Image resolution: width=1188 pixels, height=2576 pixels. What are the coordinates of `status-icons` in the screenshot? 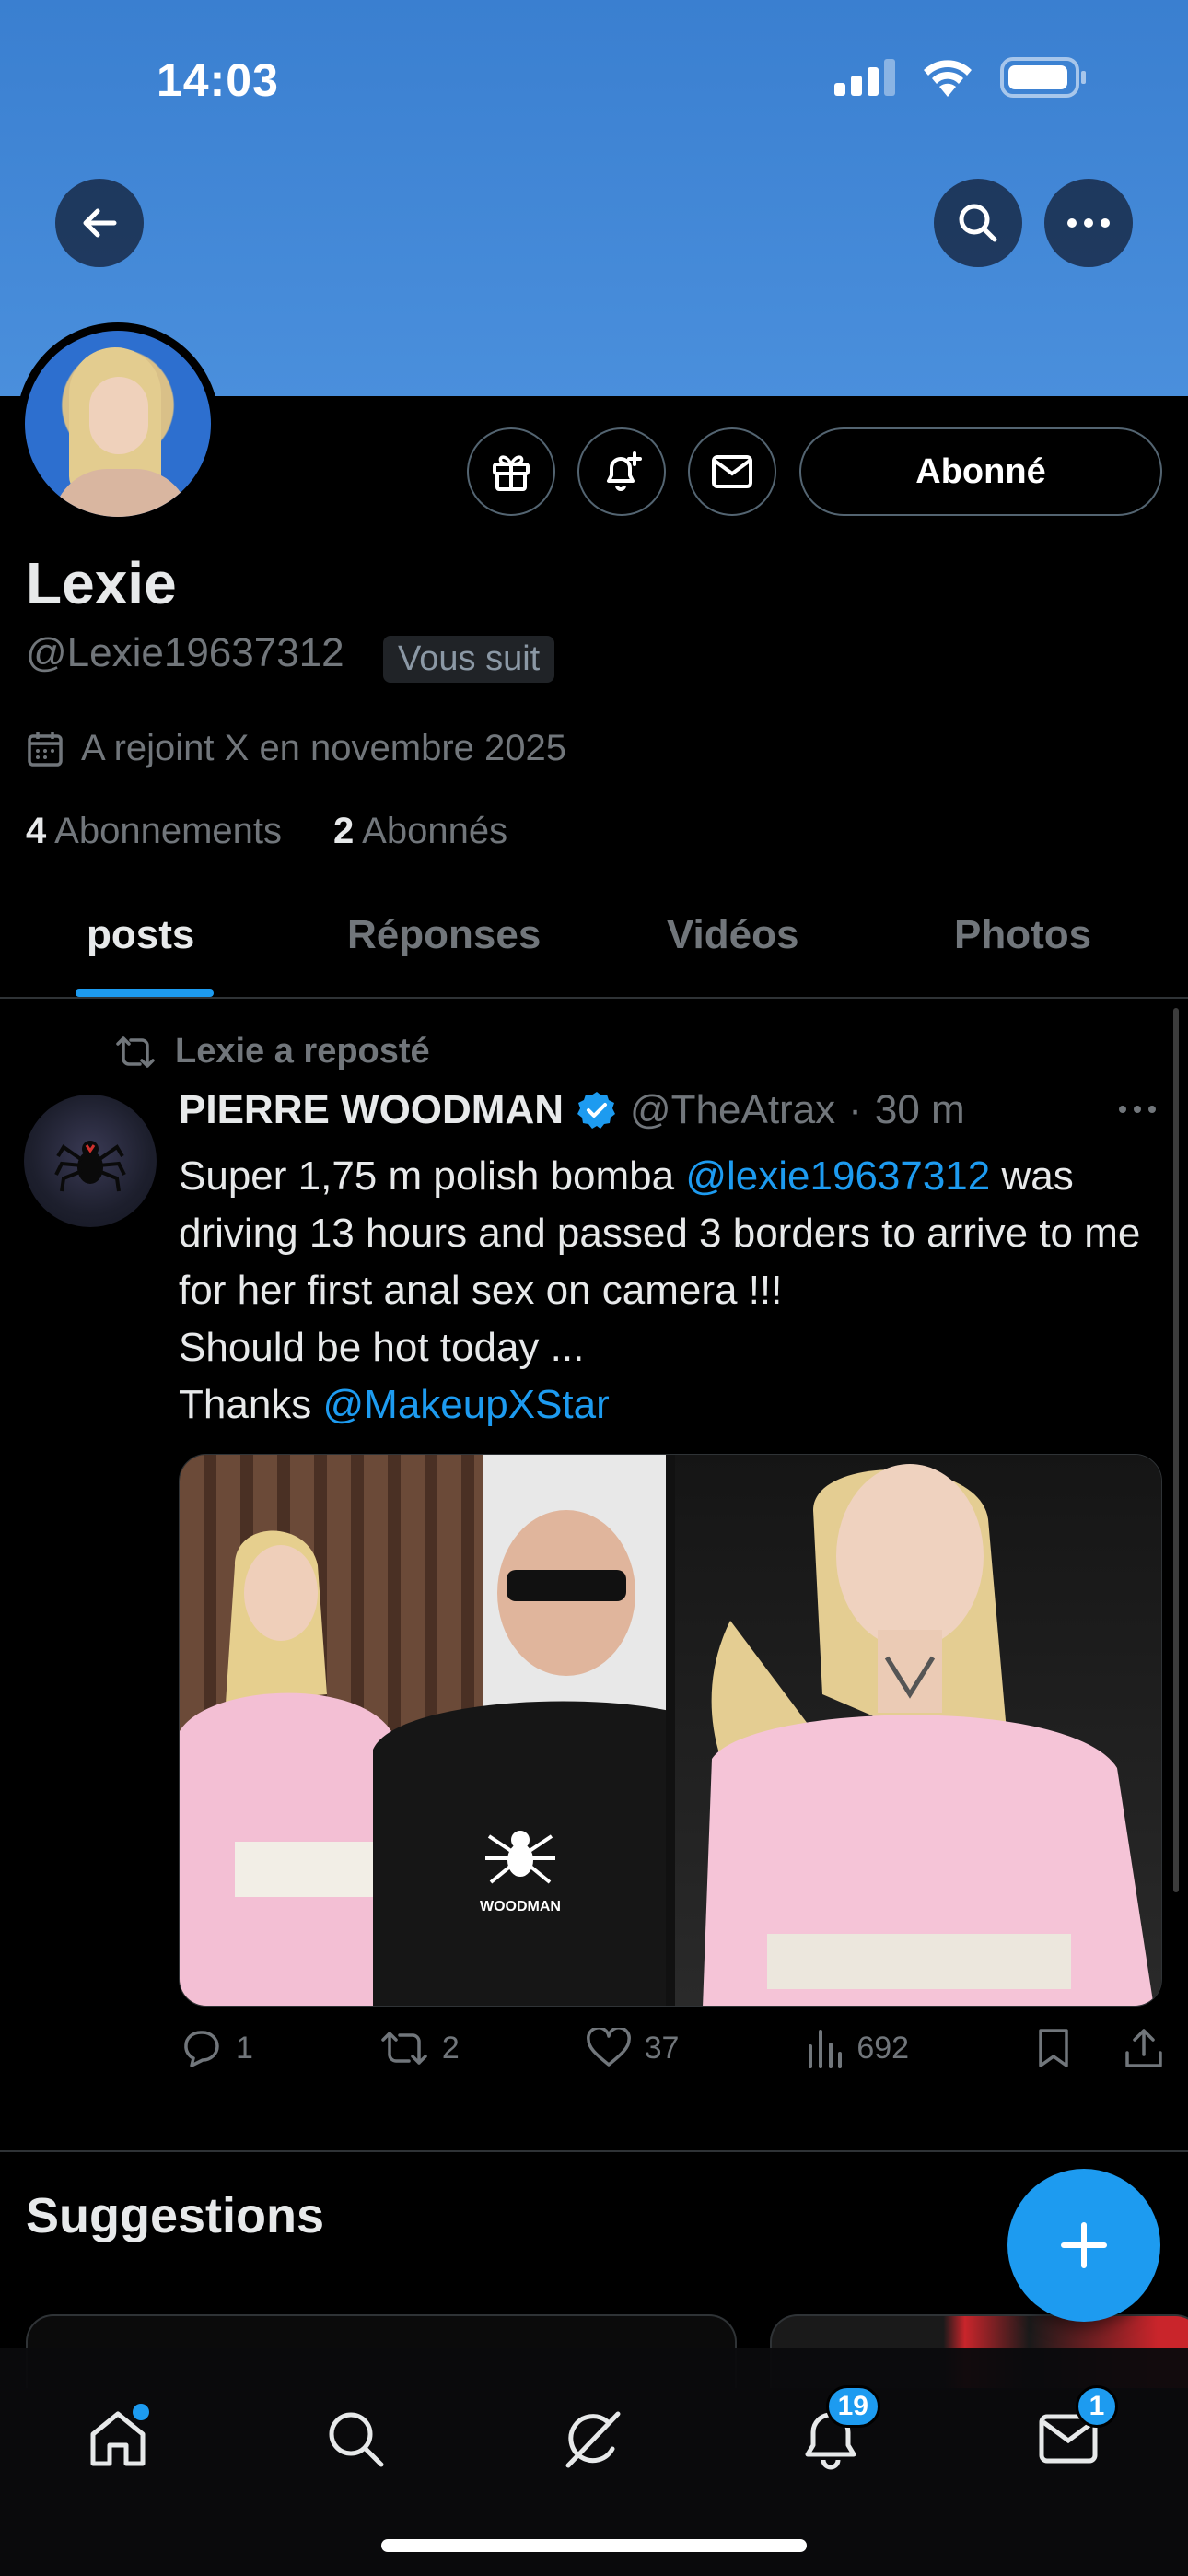 It's located at (961, 77).